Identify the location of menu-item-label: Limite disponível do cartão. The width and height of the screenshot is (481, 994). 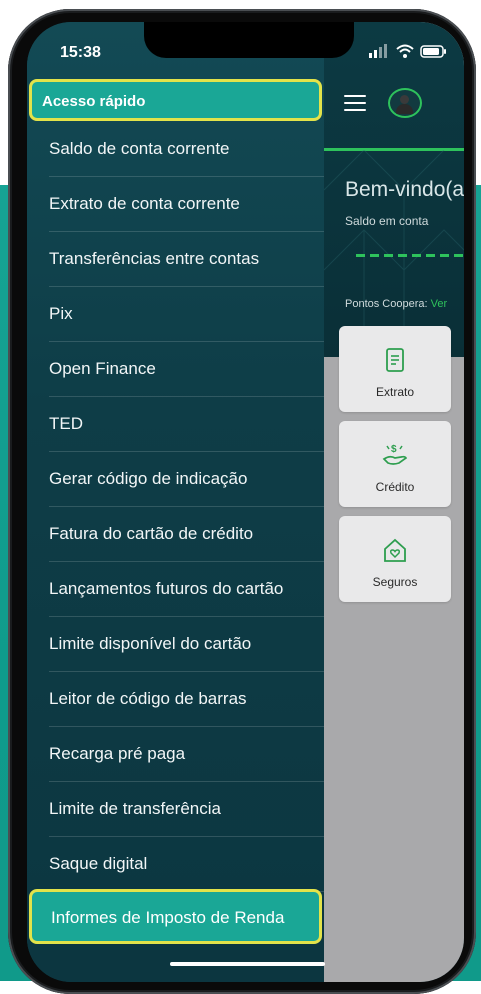
(150, 643).